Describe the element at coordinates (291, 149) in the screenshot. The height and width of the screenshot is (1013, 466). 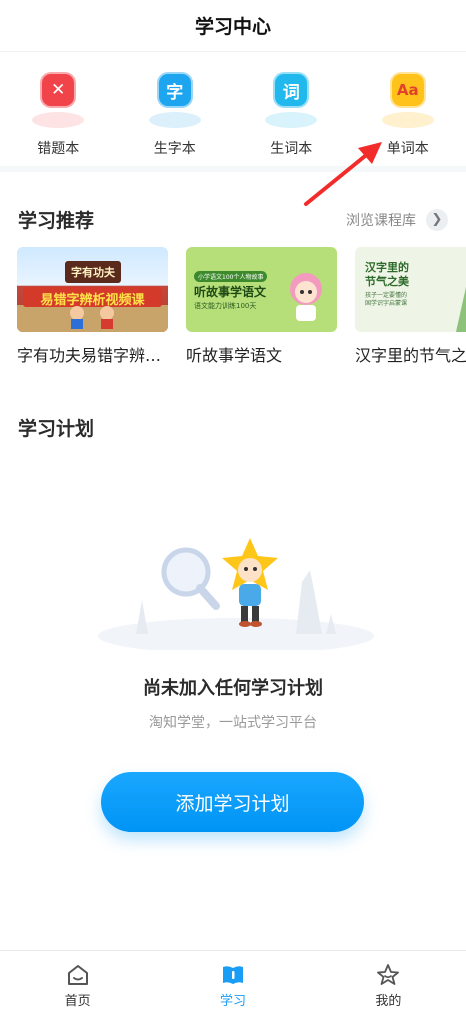
I see `tool-label: 生词本` at that location.